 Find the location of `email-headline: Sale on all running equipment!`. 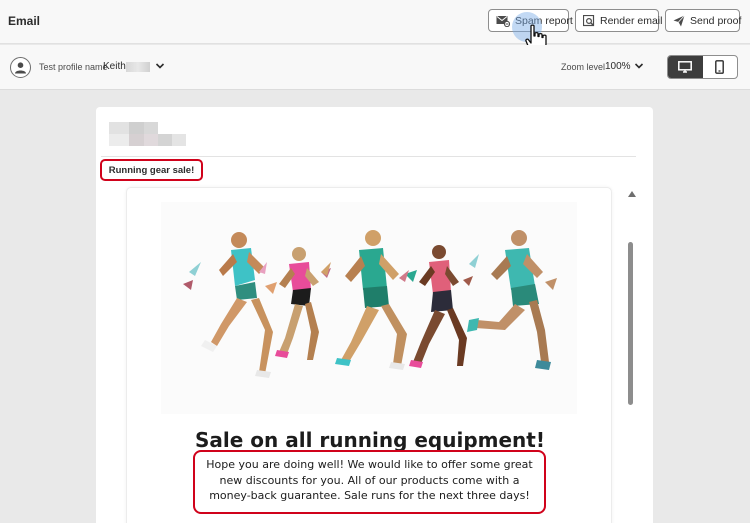

email-headline: Sale on all running equipment! is located at coordinates (370, 440).